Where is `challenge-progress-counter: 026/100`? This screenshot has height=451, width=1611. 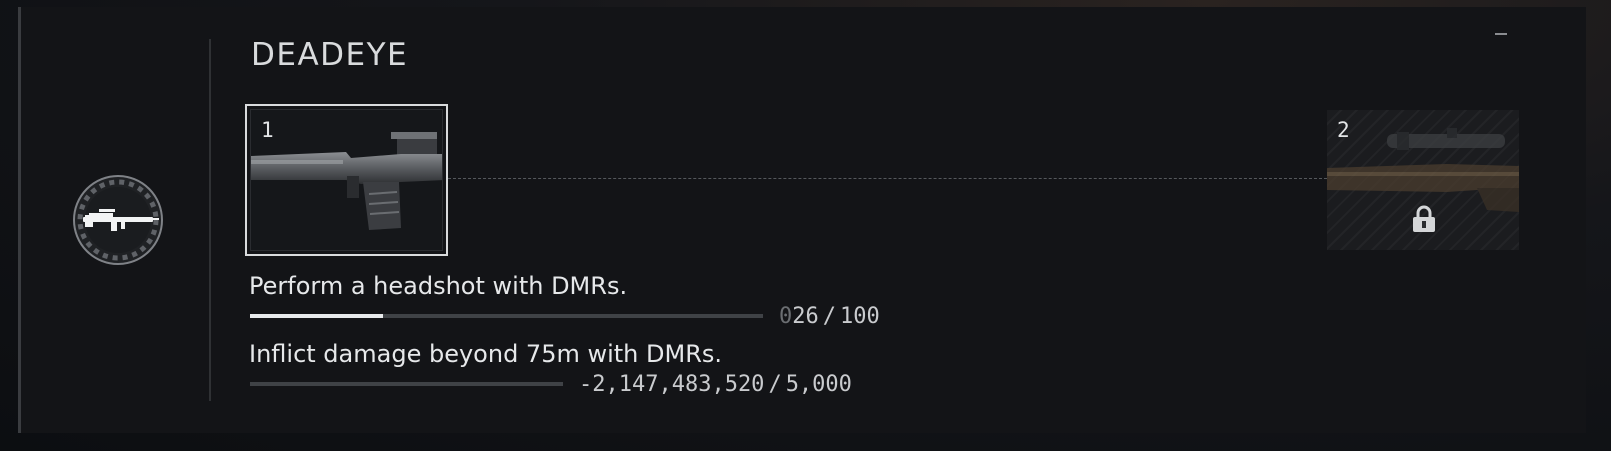 challenge-progress-counter: 026/100 is located at coordinates (829, 316).